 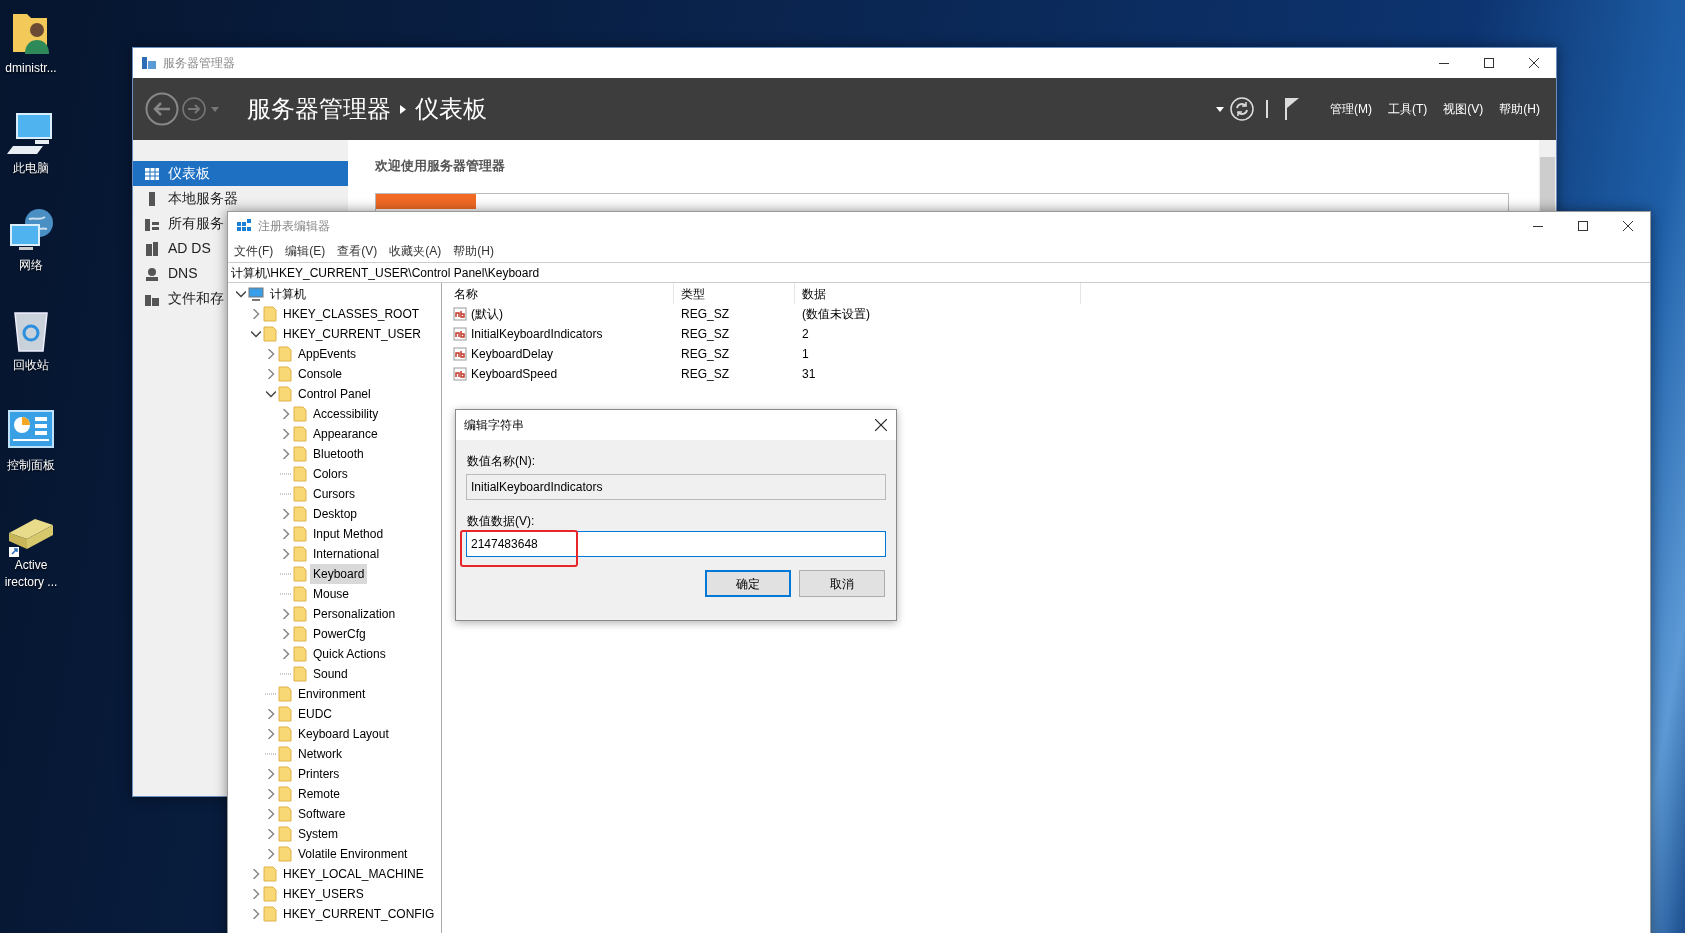 I want to click on tree-item: AppEvents, so click(x=327, y=354).